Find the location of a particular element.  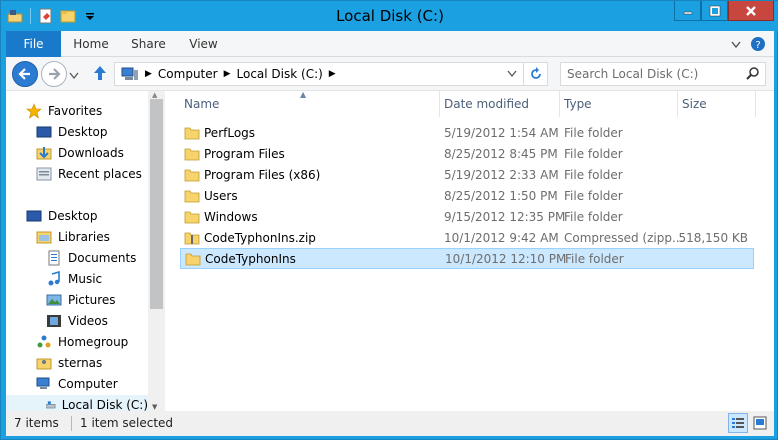

computer-icon is located at coordinates (43, 383).